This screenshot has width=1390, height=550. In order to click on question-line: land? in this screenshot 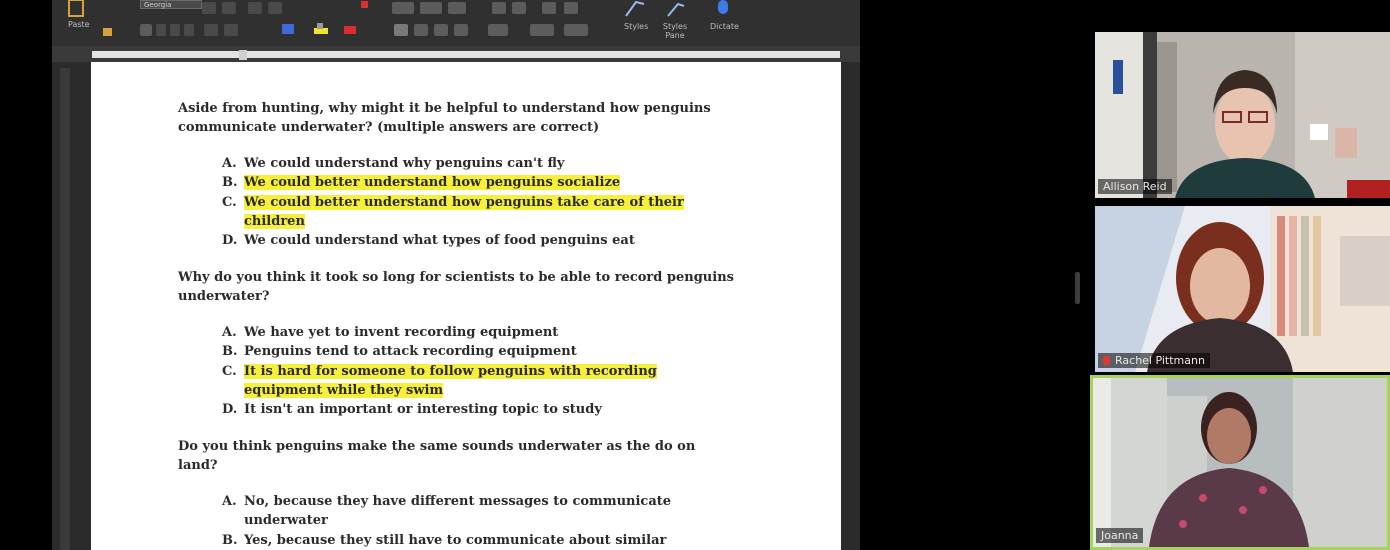, I will do `click(198, 465)`.